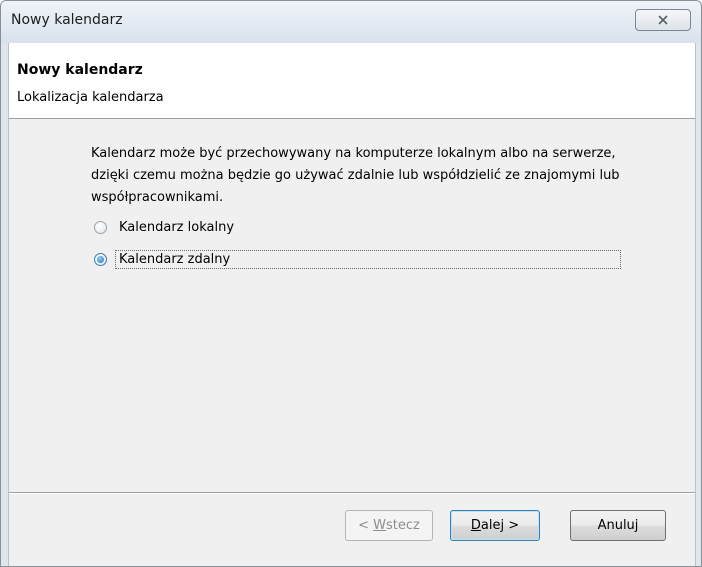 Image resolution: width=702 pixels, height=567 pixels. I want to click on close-button, so click(663, 20).